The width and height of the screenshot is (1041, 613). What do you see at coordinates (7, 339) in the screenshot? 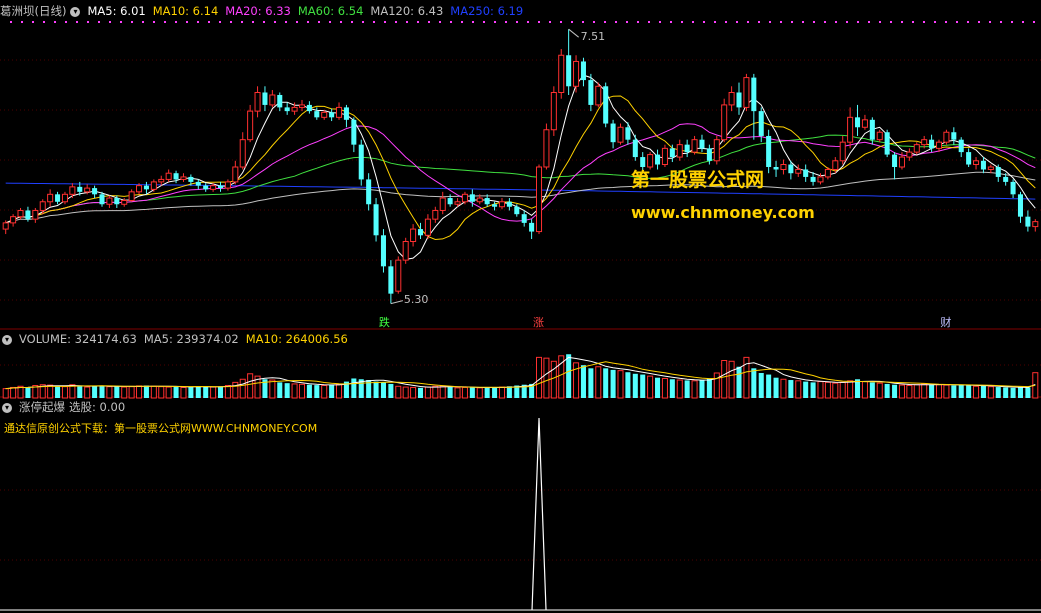
I see `volume-menu-icon: ▾` at bounding box center [7, 339].